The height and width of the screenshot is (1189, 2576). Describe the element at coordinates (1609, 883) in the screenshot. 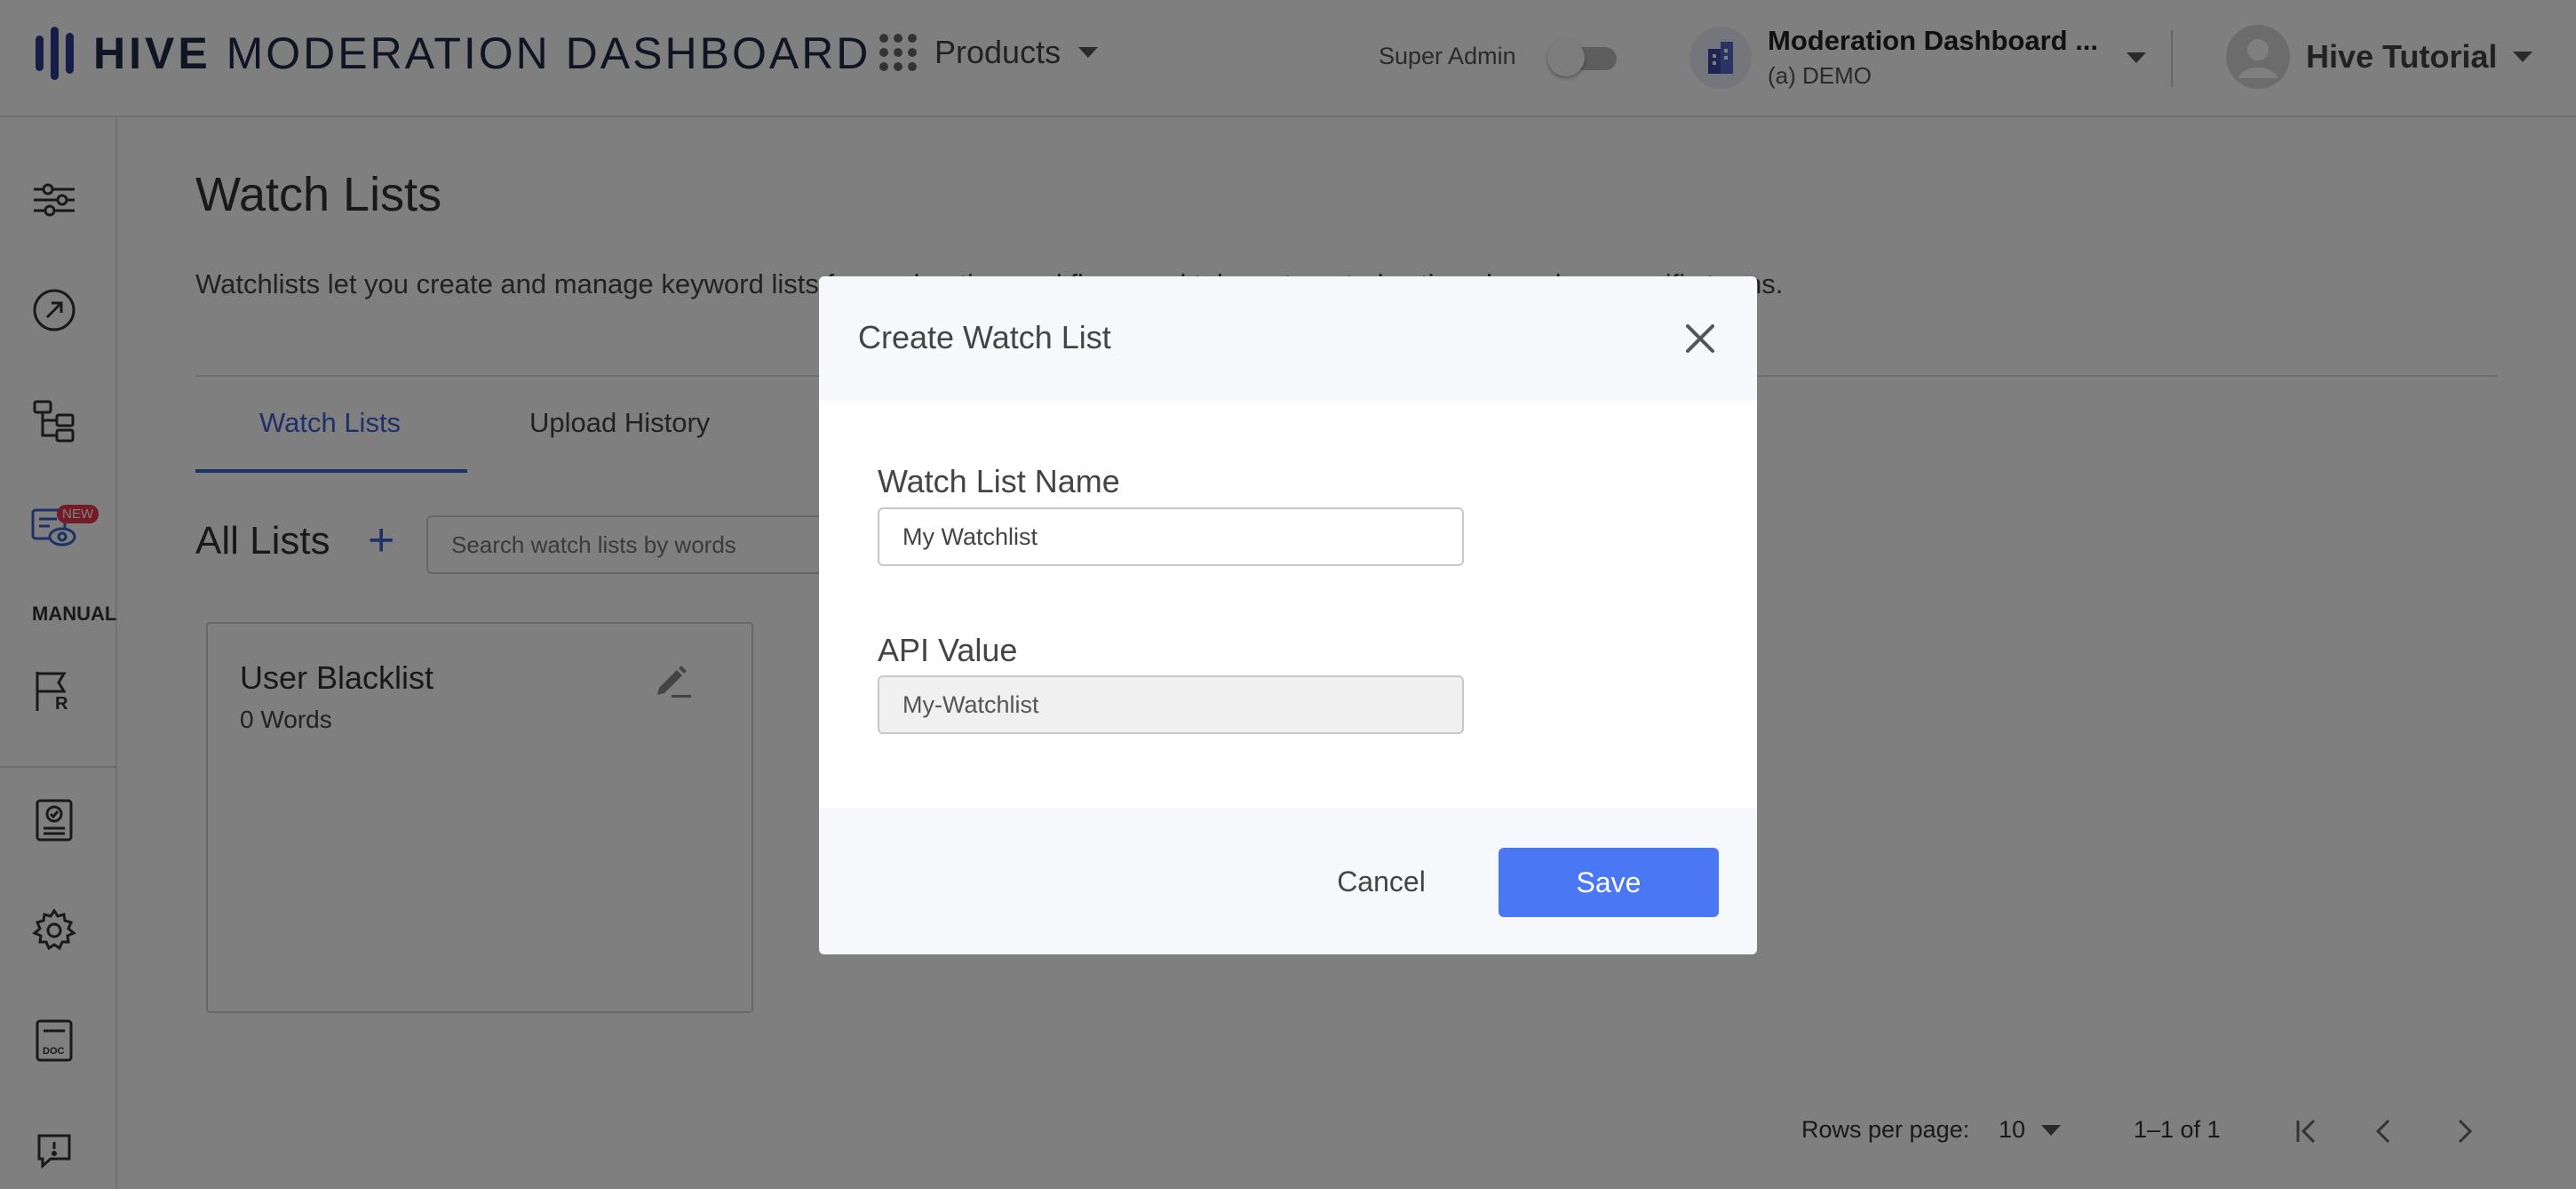

I see `save-button: Save` at that location.